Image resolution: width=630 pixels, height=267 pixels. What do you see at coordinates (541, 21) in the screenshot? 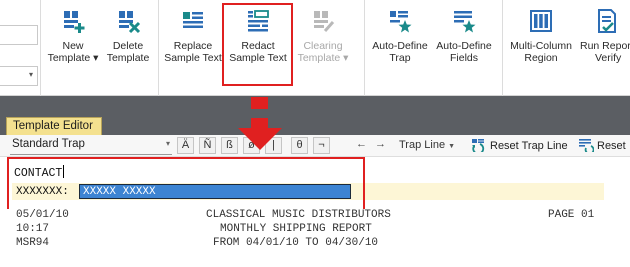
I see `multi-column-region-icon` at bounding box center [541, 21].